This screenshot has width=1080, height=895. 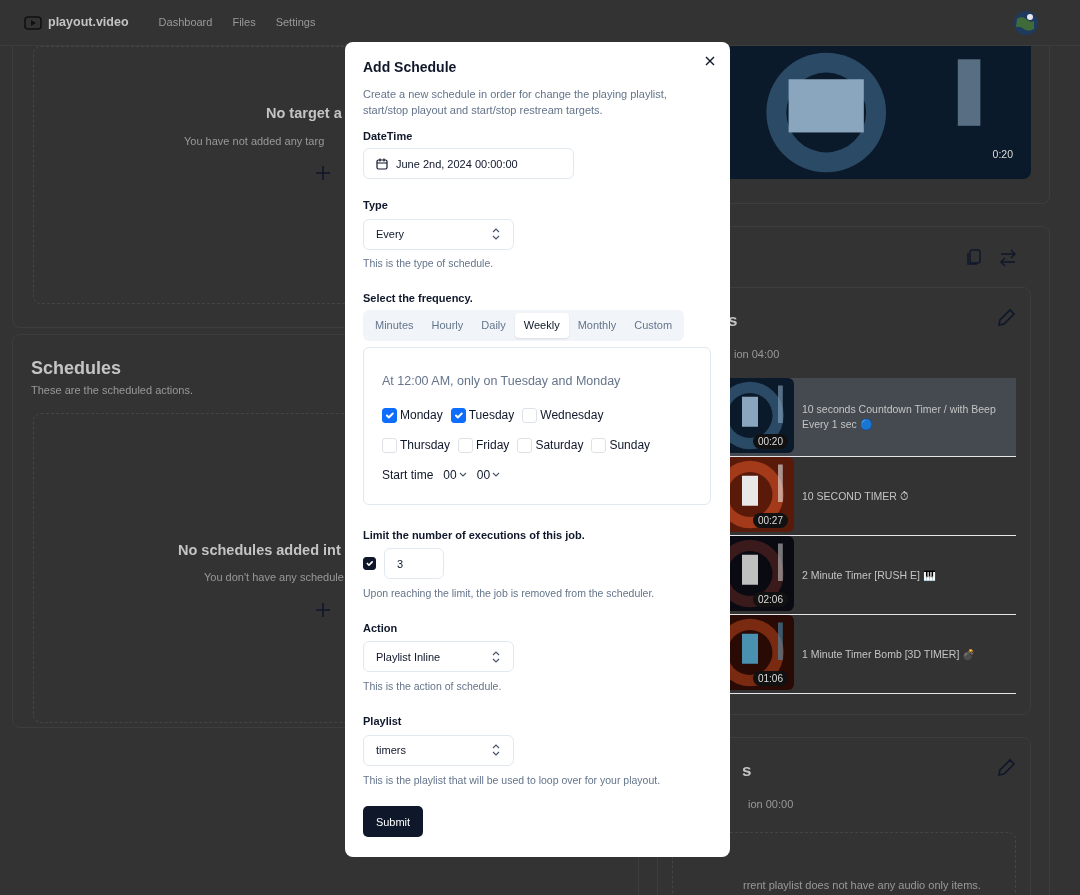 What do you see at coordinates (244, 22) in the screenshot?
I see `nav-link: Files` at bounding box center [244, 22].